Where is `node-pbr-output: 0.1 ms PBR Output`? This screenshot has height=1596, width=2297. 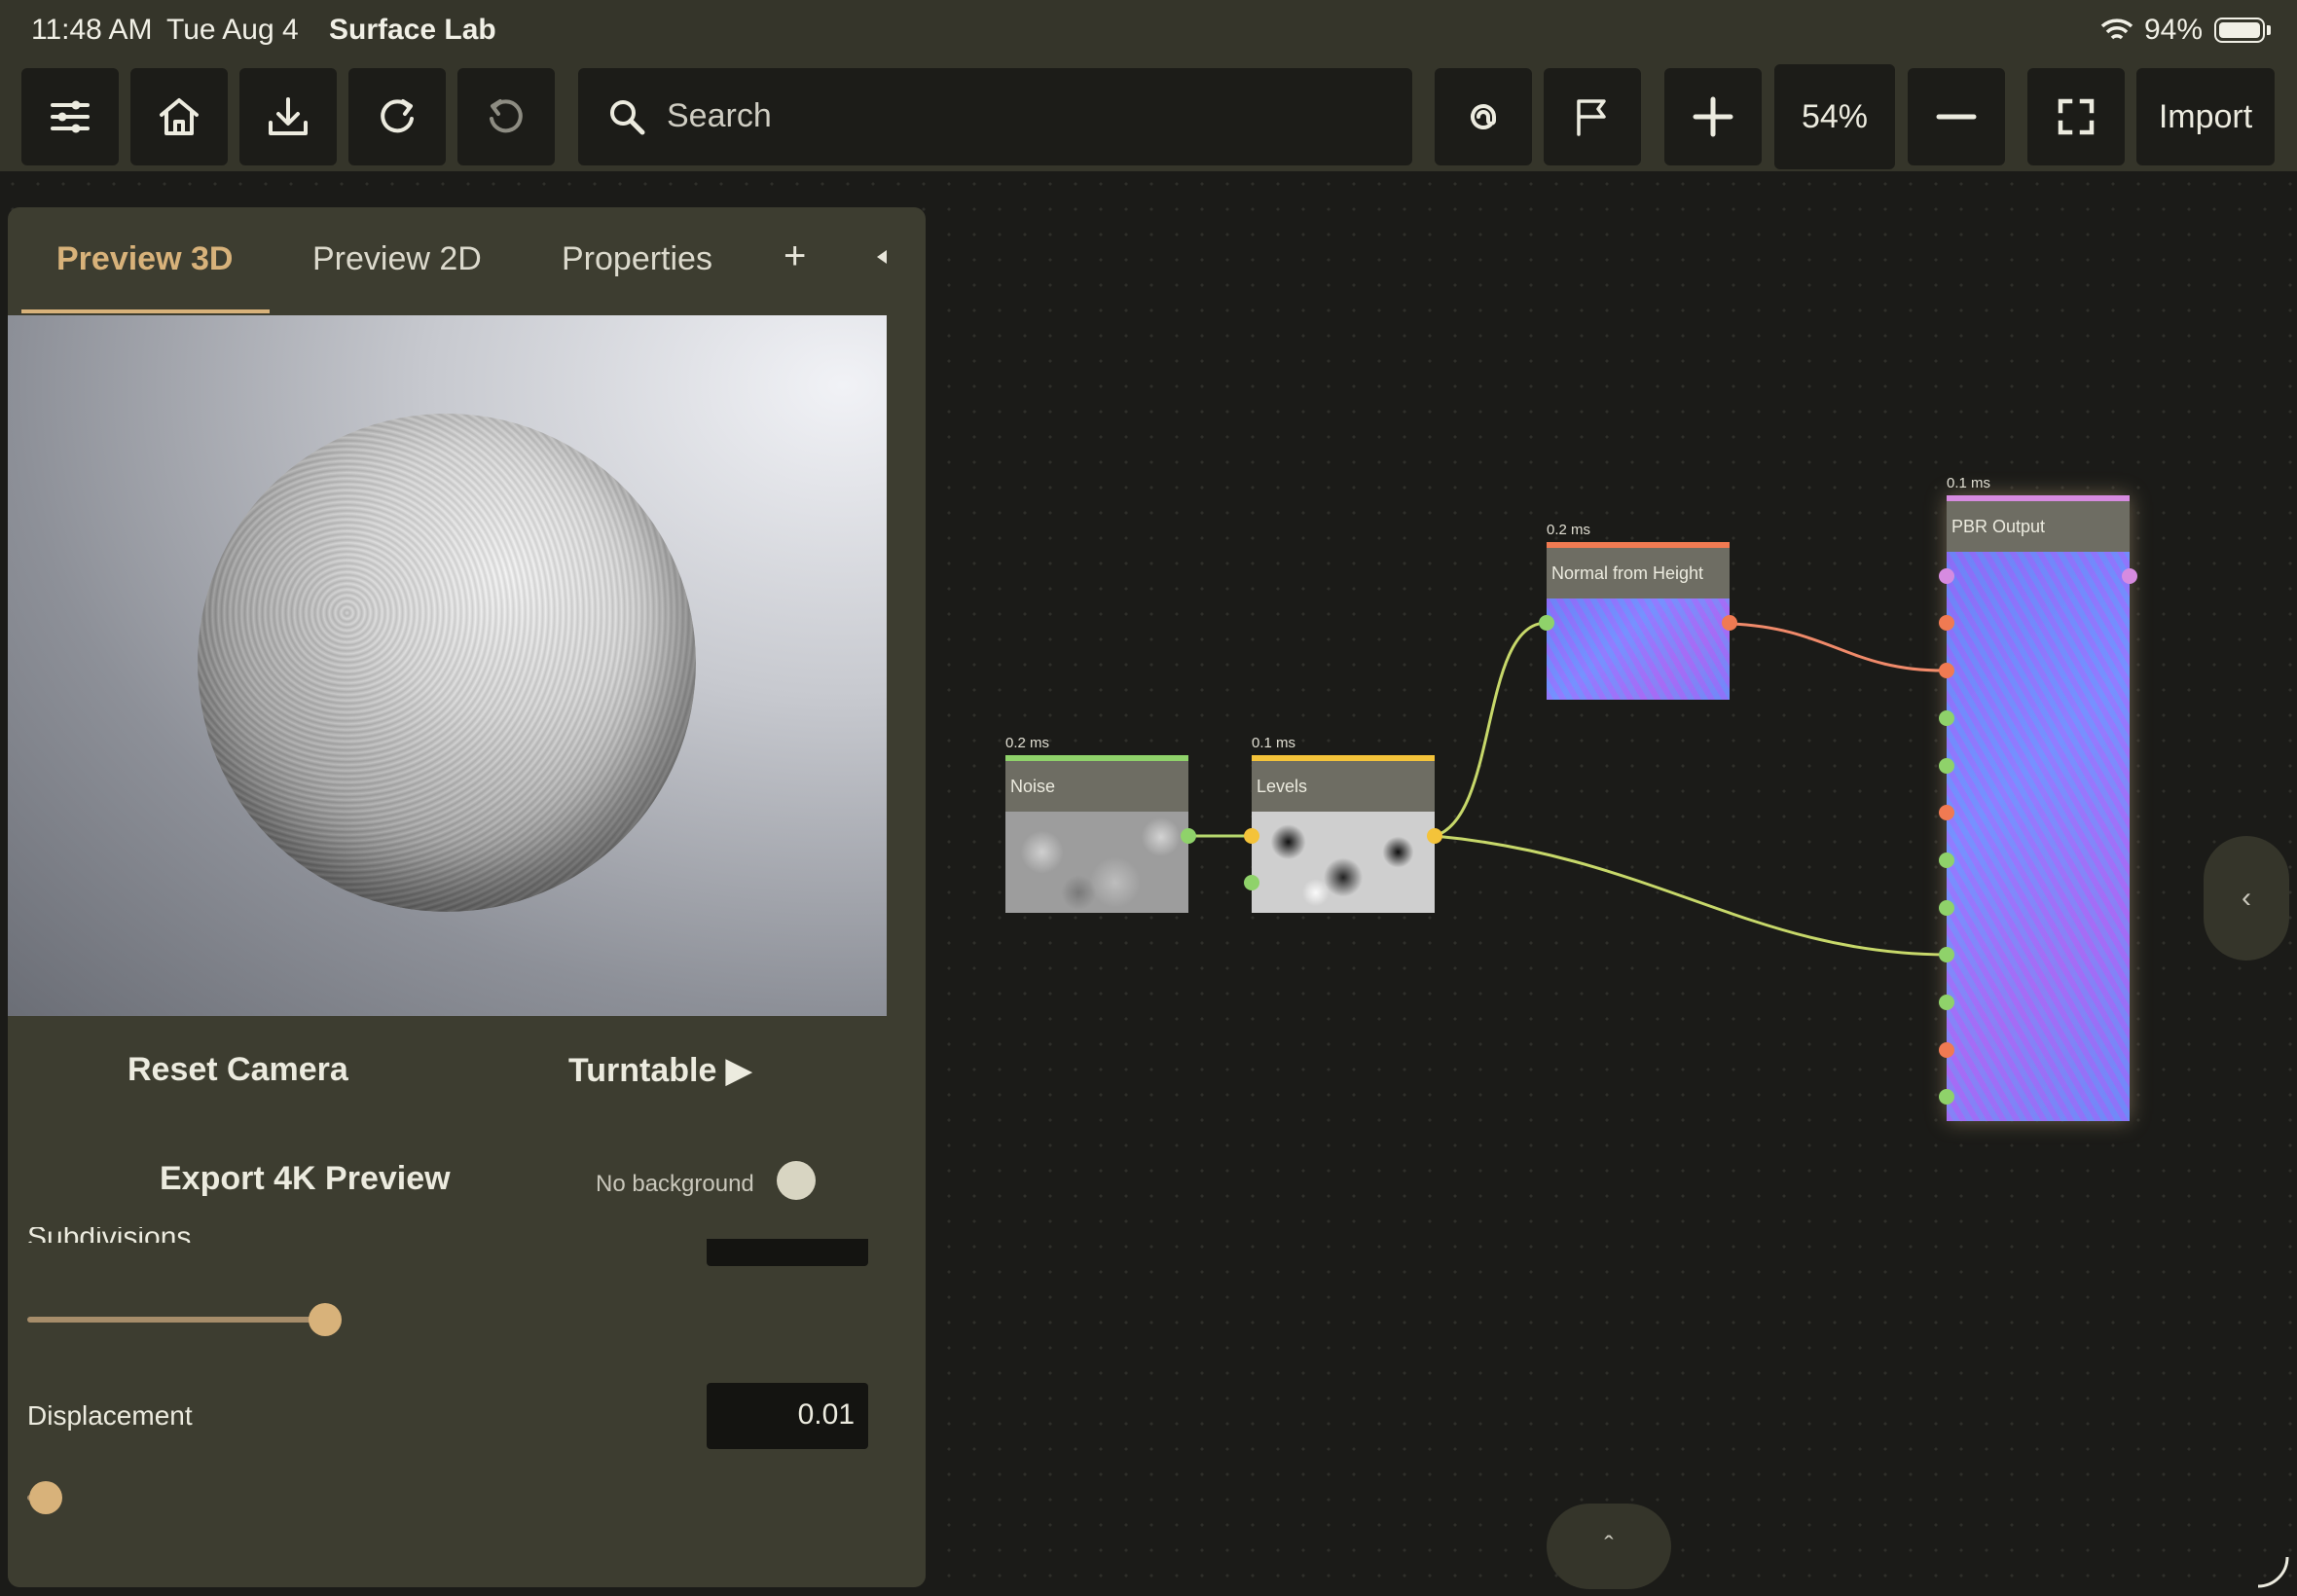
node-pbr-output: 0.1 ms PBR Output is located at coordinates (2038, 798).